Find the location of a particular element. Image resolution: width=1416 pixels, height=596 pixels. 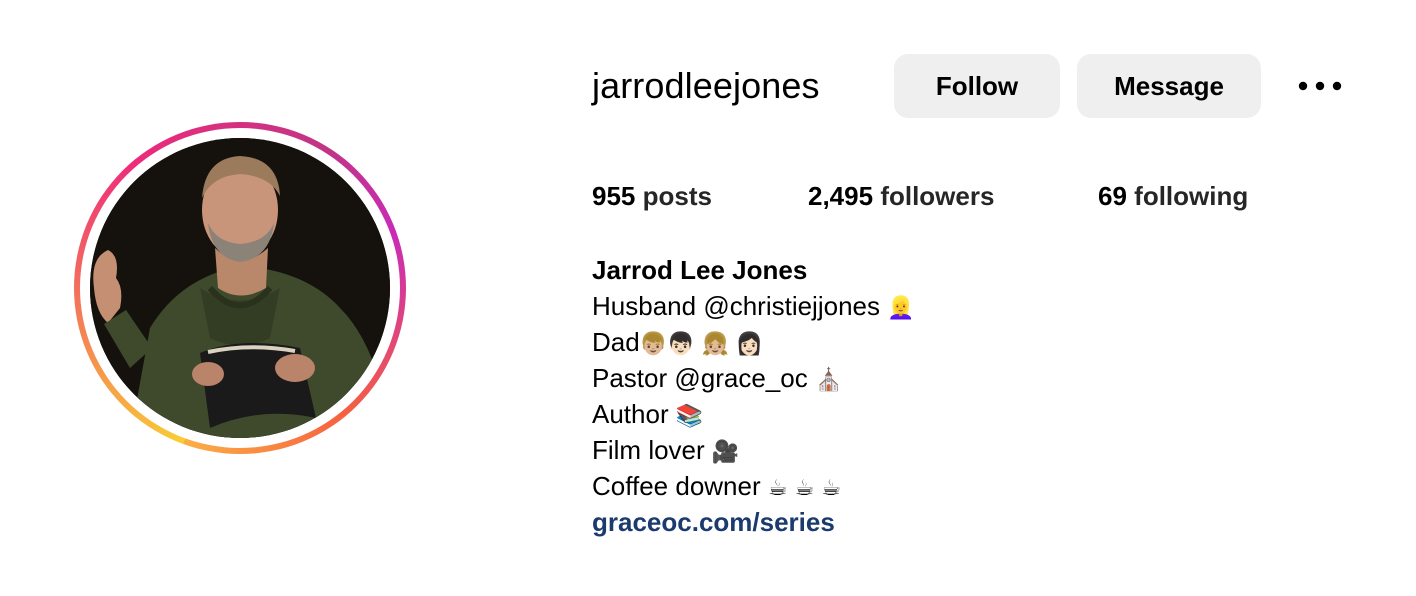

bio-text: Pastor is located at coordinates (633, 378).